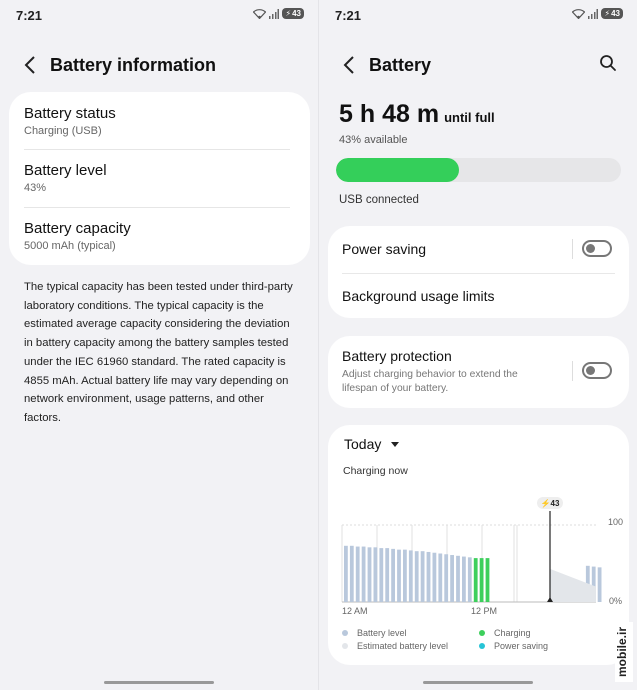 This screenshot has height=690, width=637. What do you see at coordinates (379, 200) in the screenshot?
I see `connection-status: USB connected` at bounding box center [379, 200].